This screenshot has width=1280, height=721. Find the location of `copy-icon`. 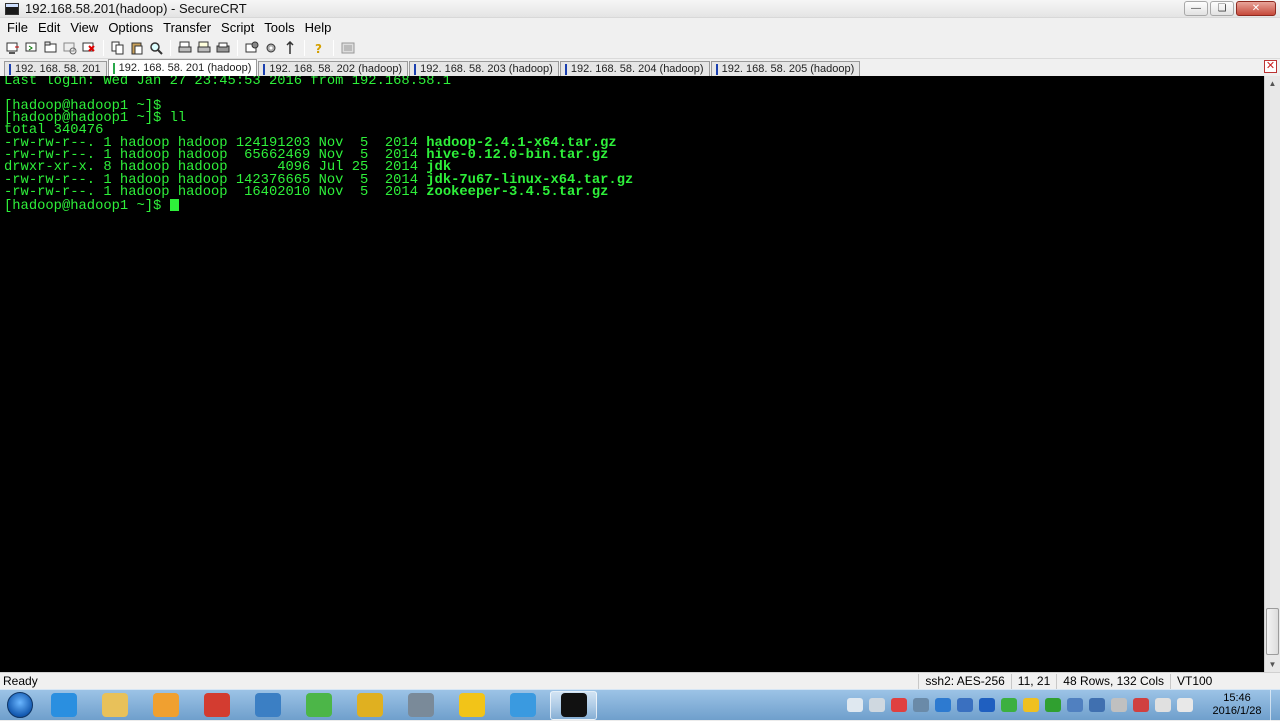

copy-icon is located at coordinates (118, 48).